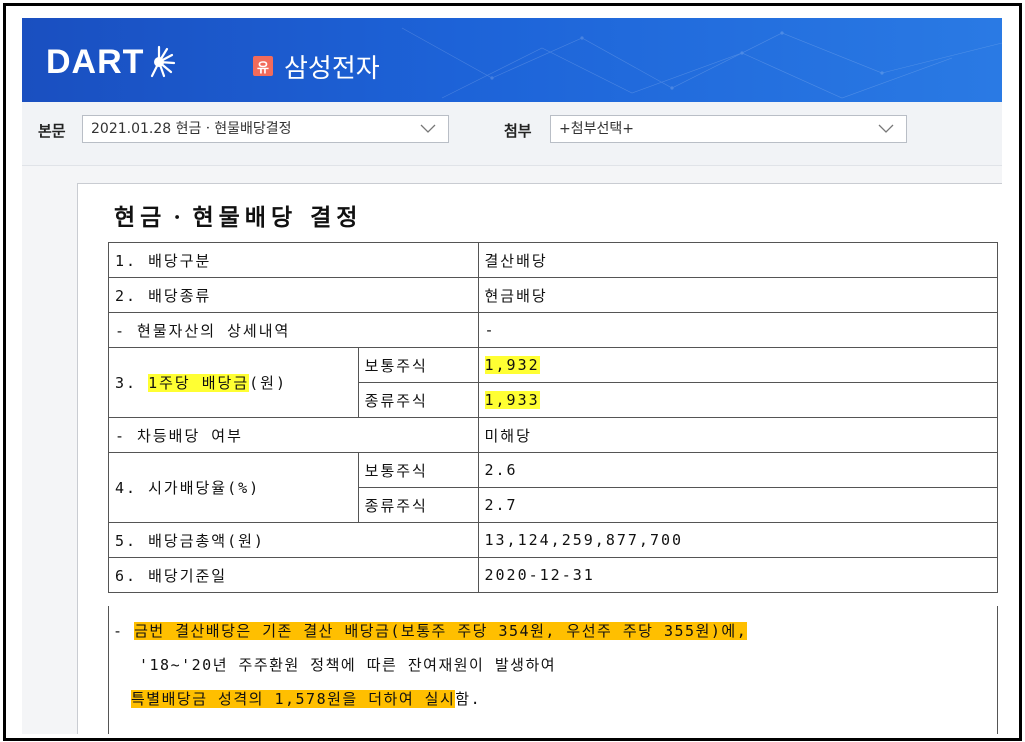 The width and height of the screenshot is (1025, 742). What do you see at coordinates (95, 61) in the screenshot?
I see `logo-text: DART` at bounding box center [95, 61].